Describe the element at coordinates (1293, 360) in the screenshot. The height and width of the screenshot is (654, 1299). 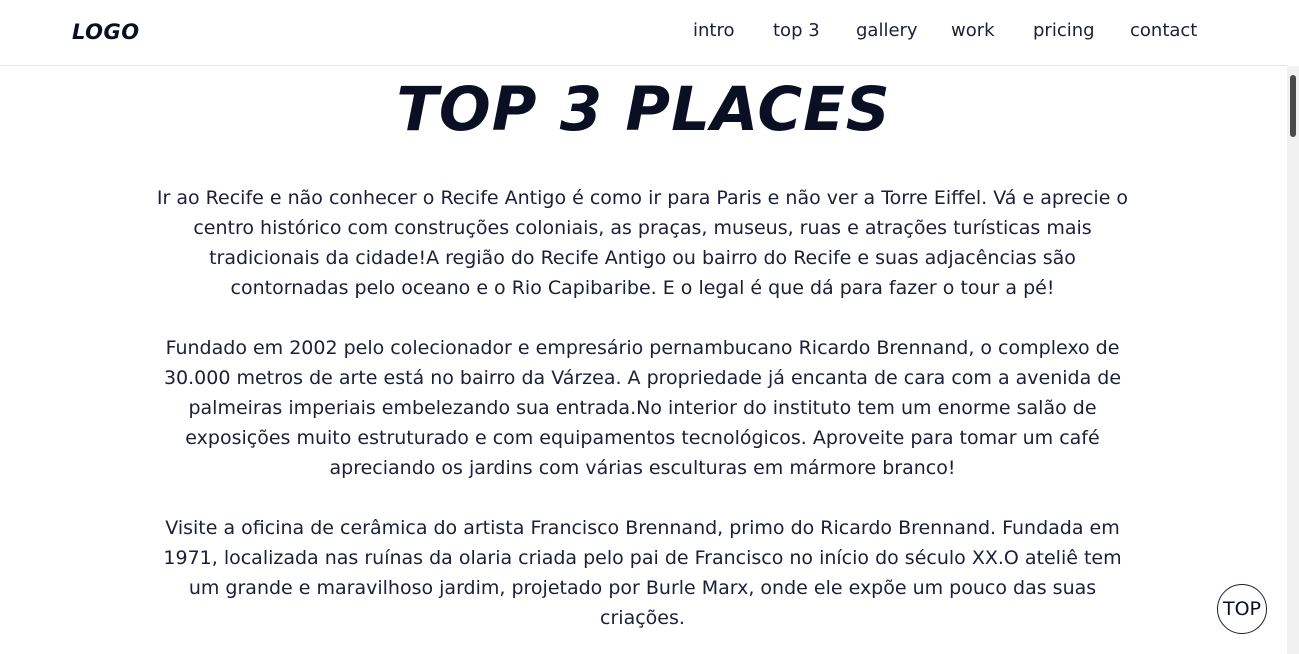
I see `vertical-scrollbar` at that location.